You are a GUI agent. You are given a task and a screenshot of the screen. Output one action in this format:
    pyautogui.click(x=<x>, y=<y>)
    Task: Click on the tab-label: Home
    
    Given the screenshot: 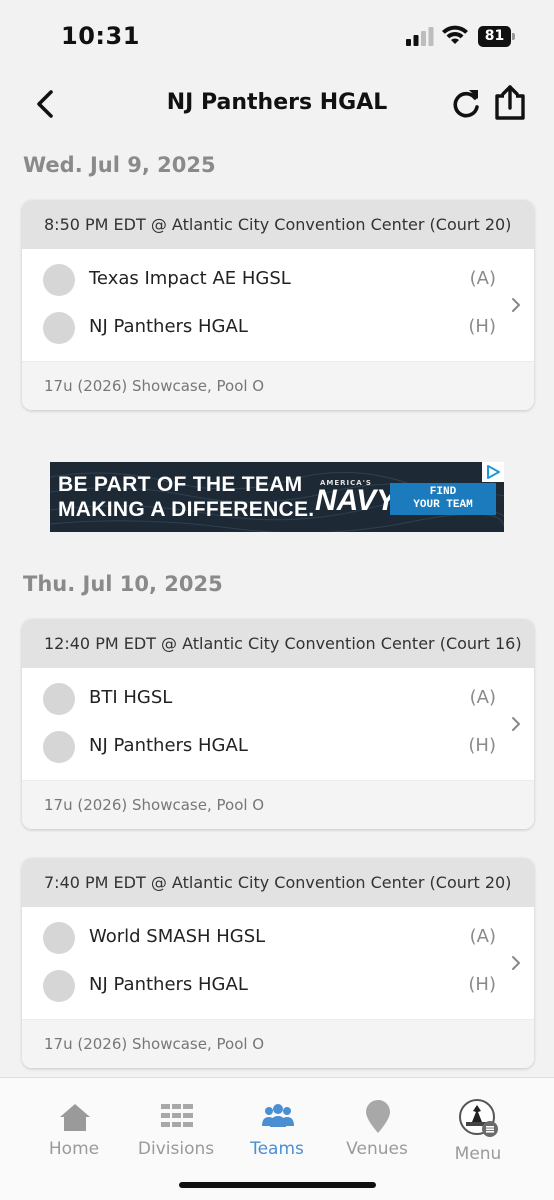 What is the action you would take?
    pyautogui.click(x=74, y=1149)
    